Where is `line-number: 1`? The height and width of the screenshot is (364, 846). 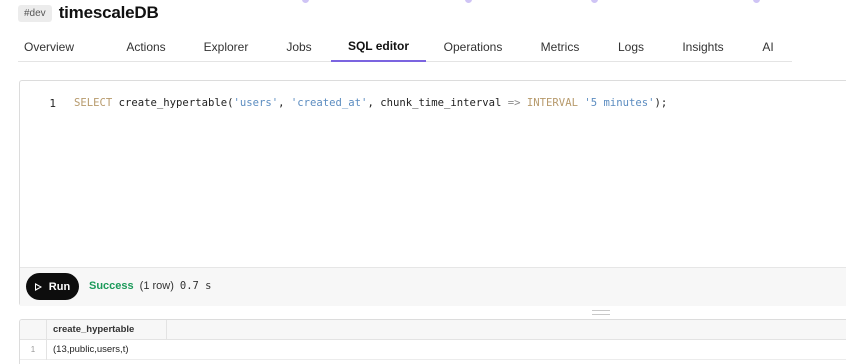
line-number: 1 is located at coordinates (52, 103).